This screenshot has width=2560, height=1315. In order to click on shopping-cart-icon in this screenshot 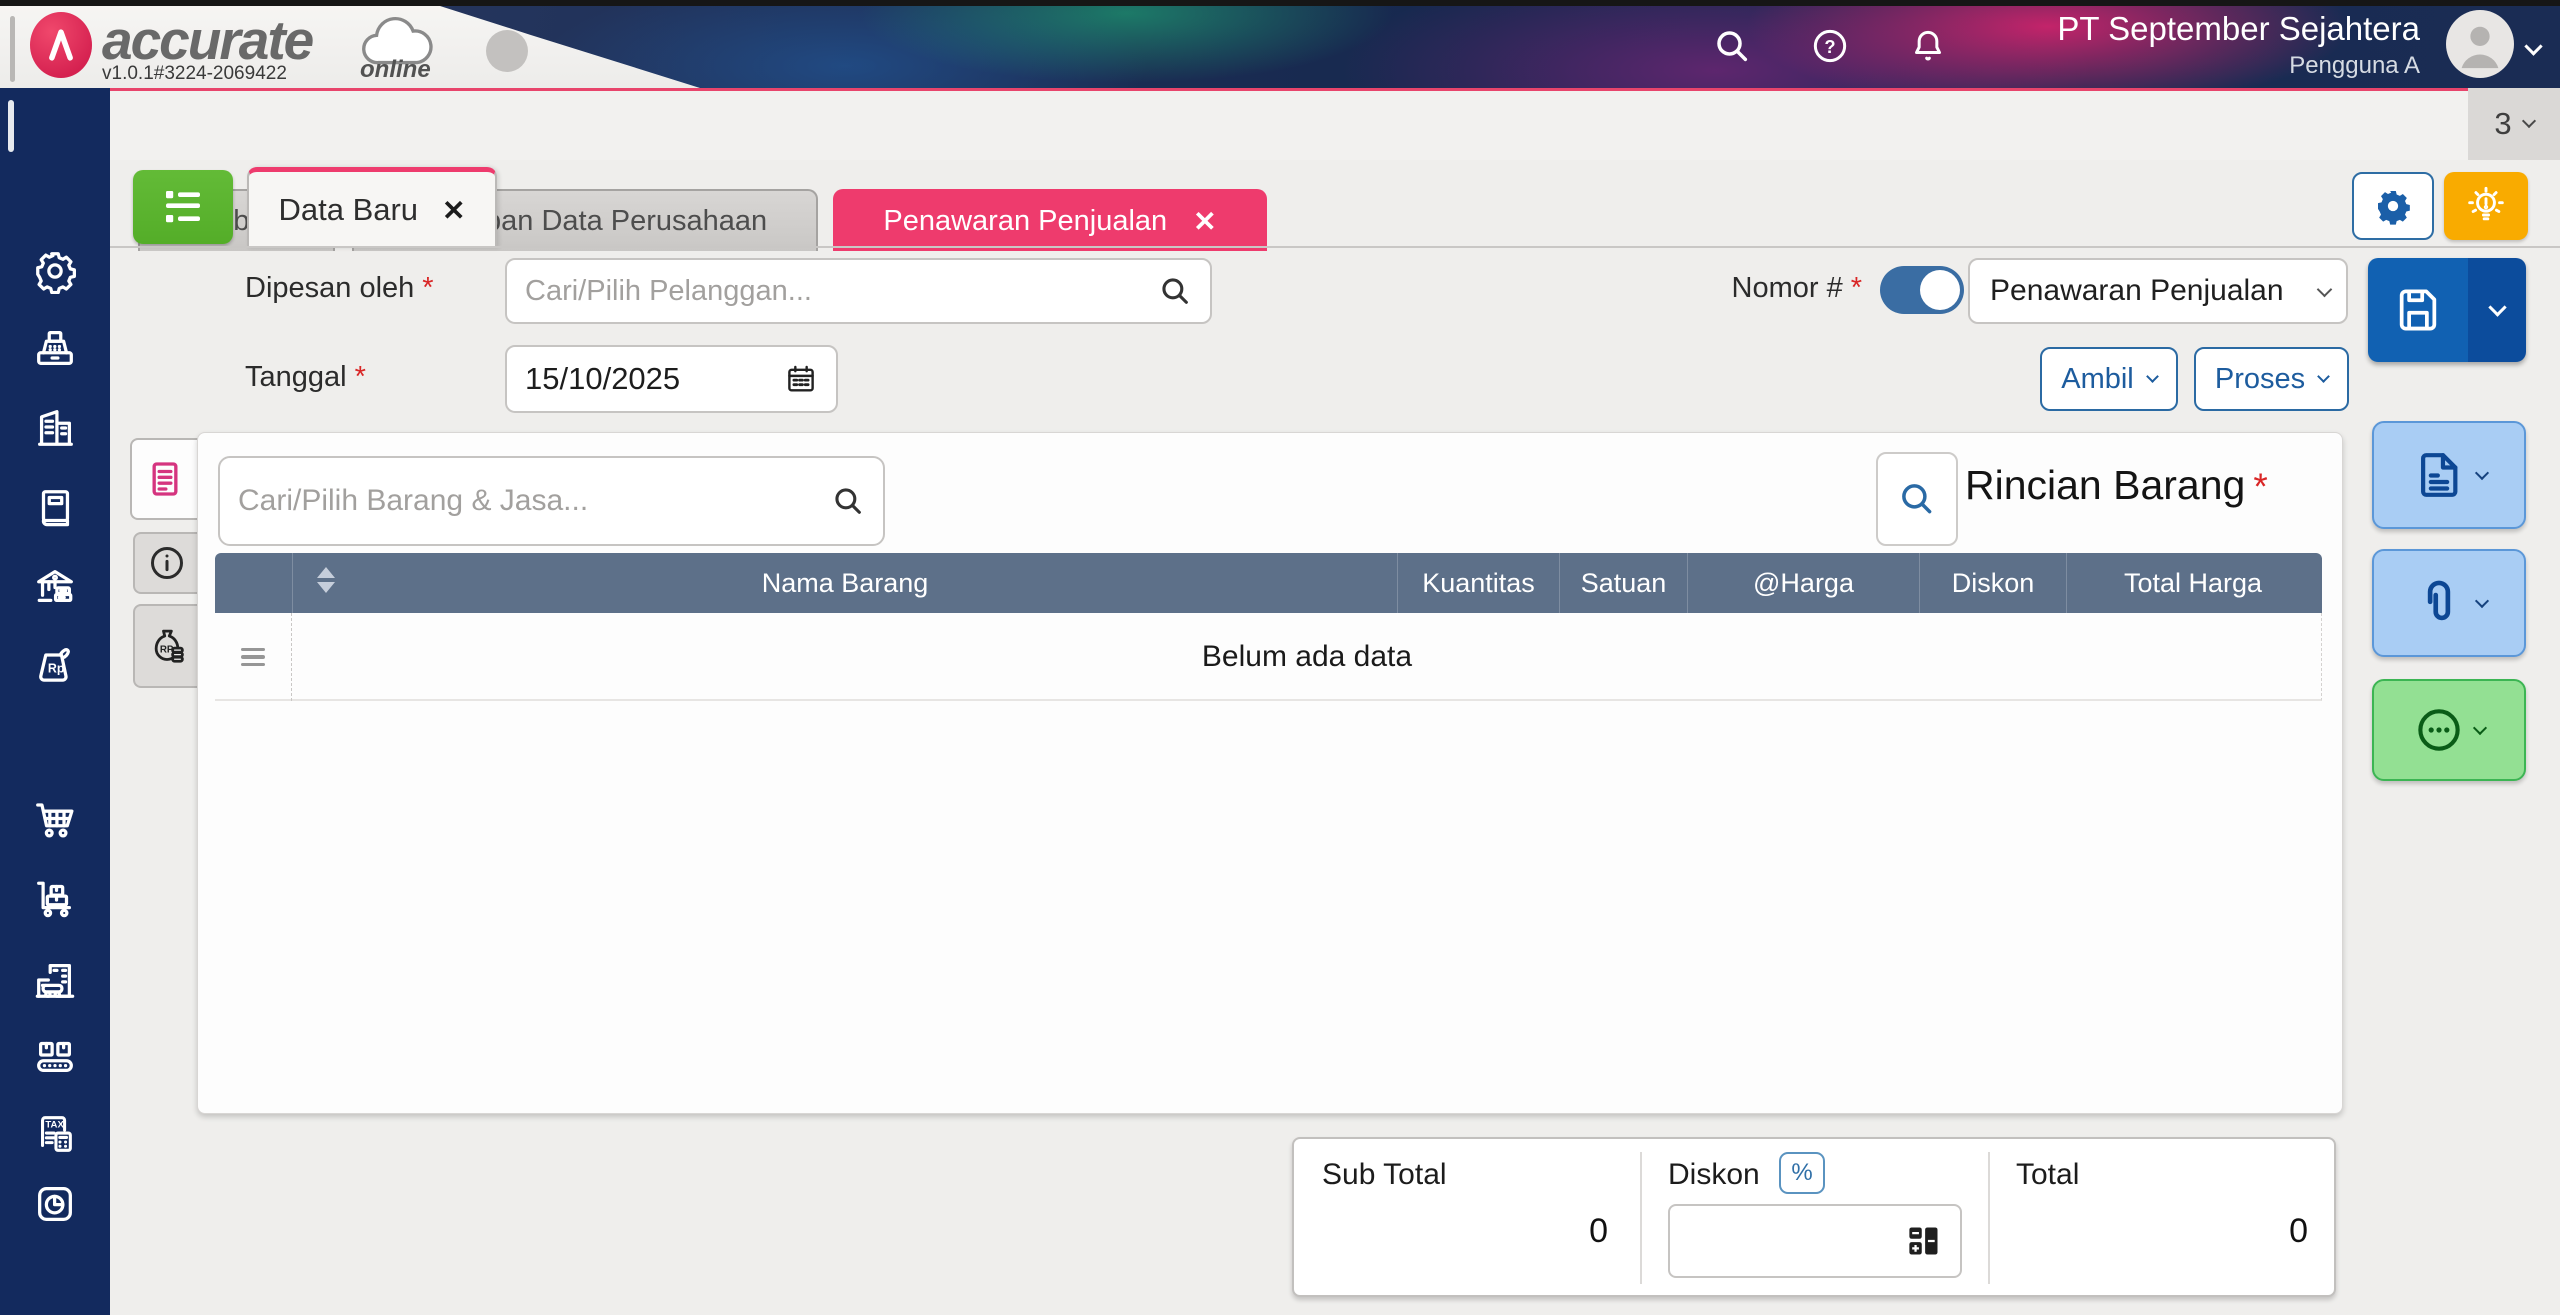, I will do `click(55, 820)`.